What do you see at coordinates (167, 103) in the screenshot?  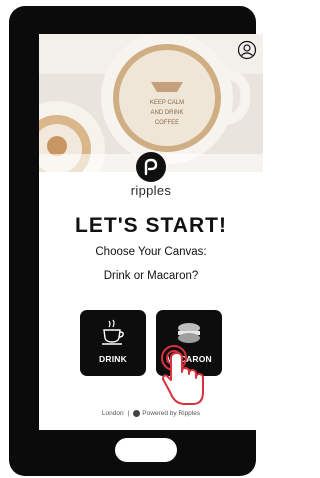 I see `svg-text: KEEP CALM` at bounding box center [167, 103].